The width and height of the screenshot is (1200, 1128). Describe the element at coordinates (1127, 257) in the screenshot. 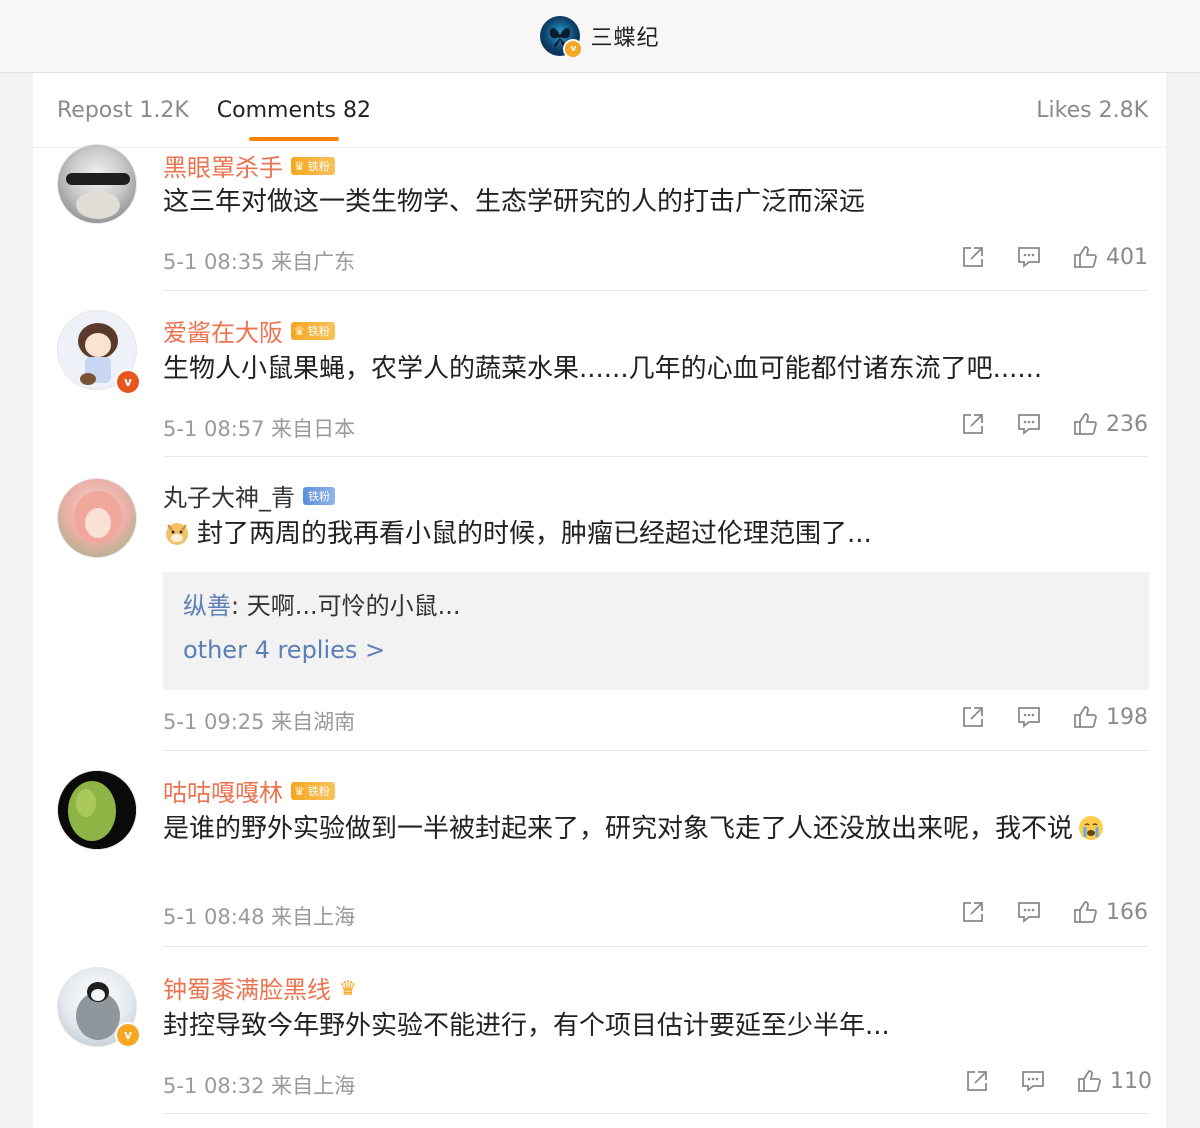

I see `like-count: 401` at that location.